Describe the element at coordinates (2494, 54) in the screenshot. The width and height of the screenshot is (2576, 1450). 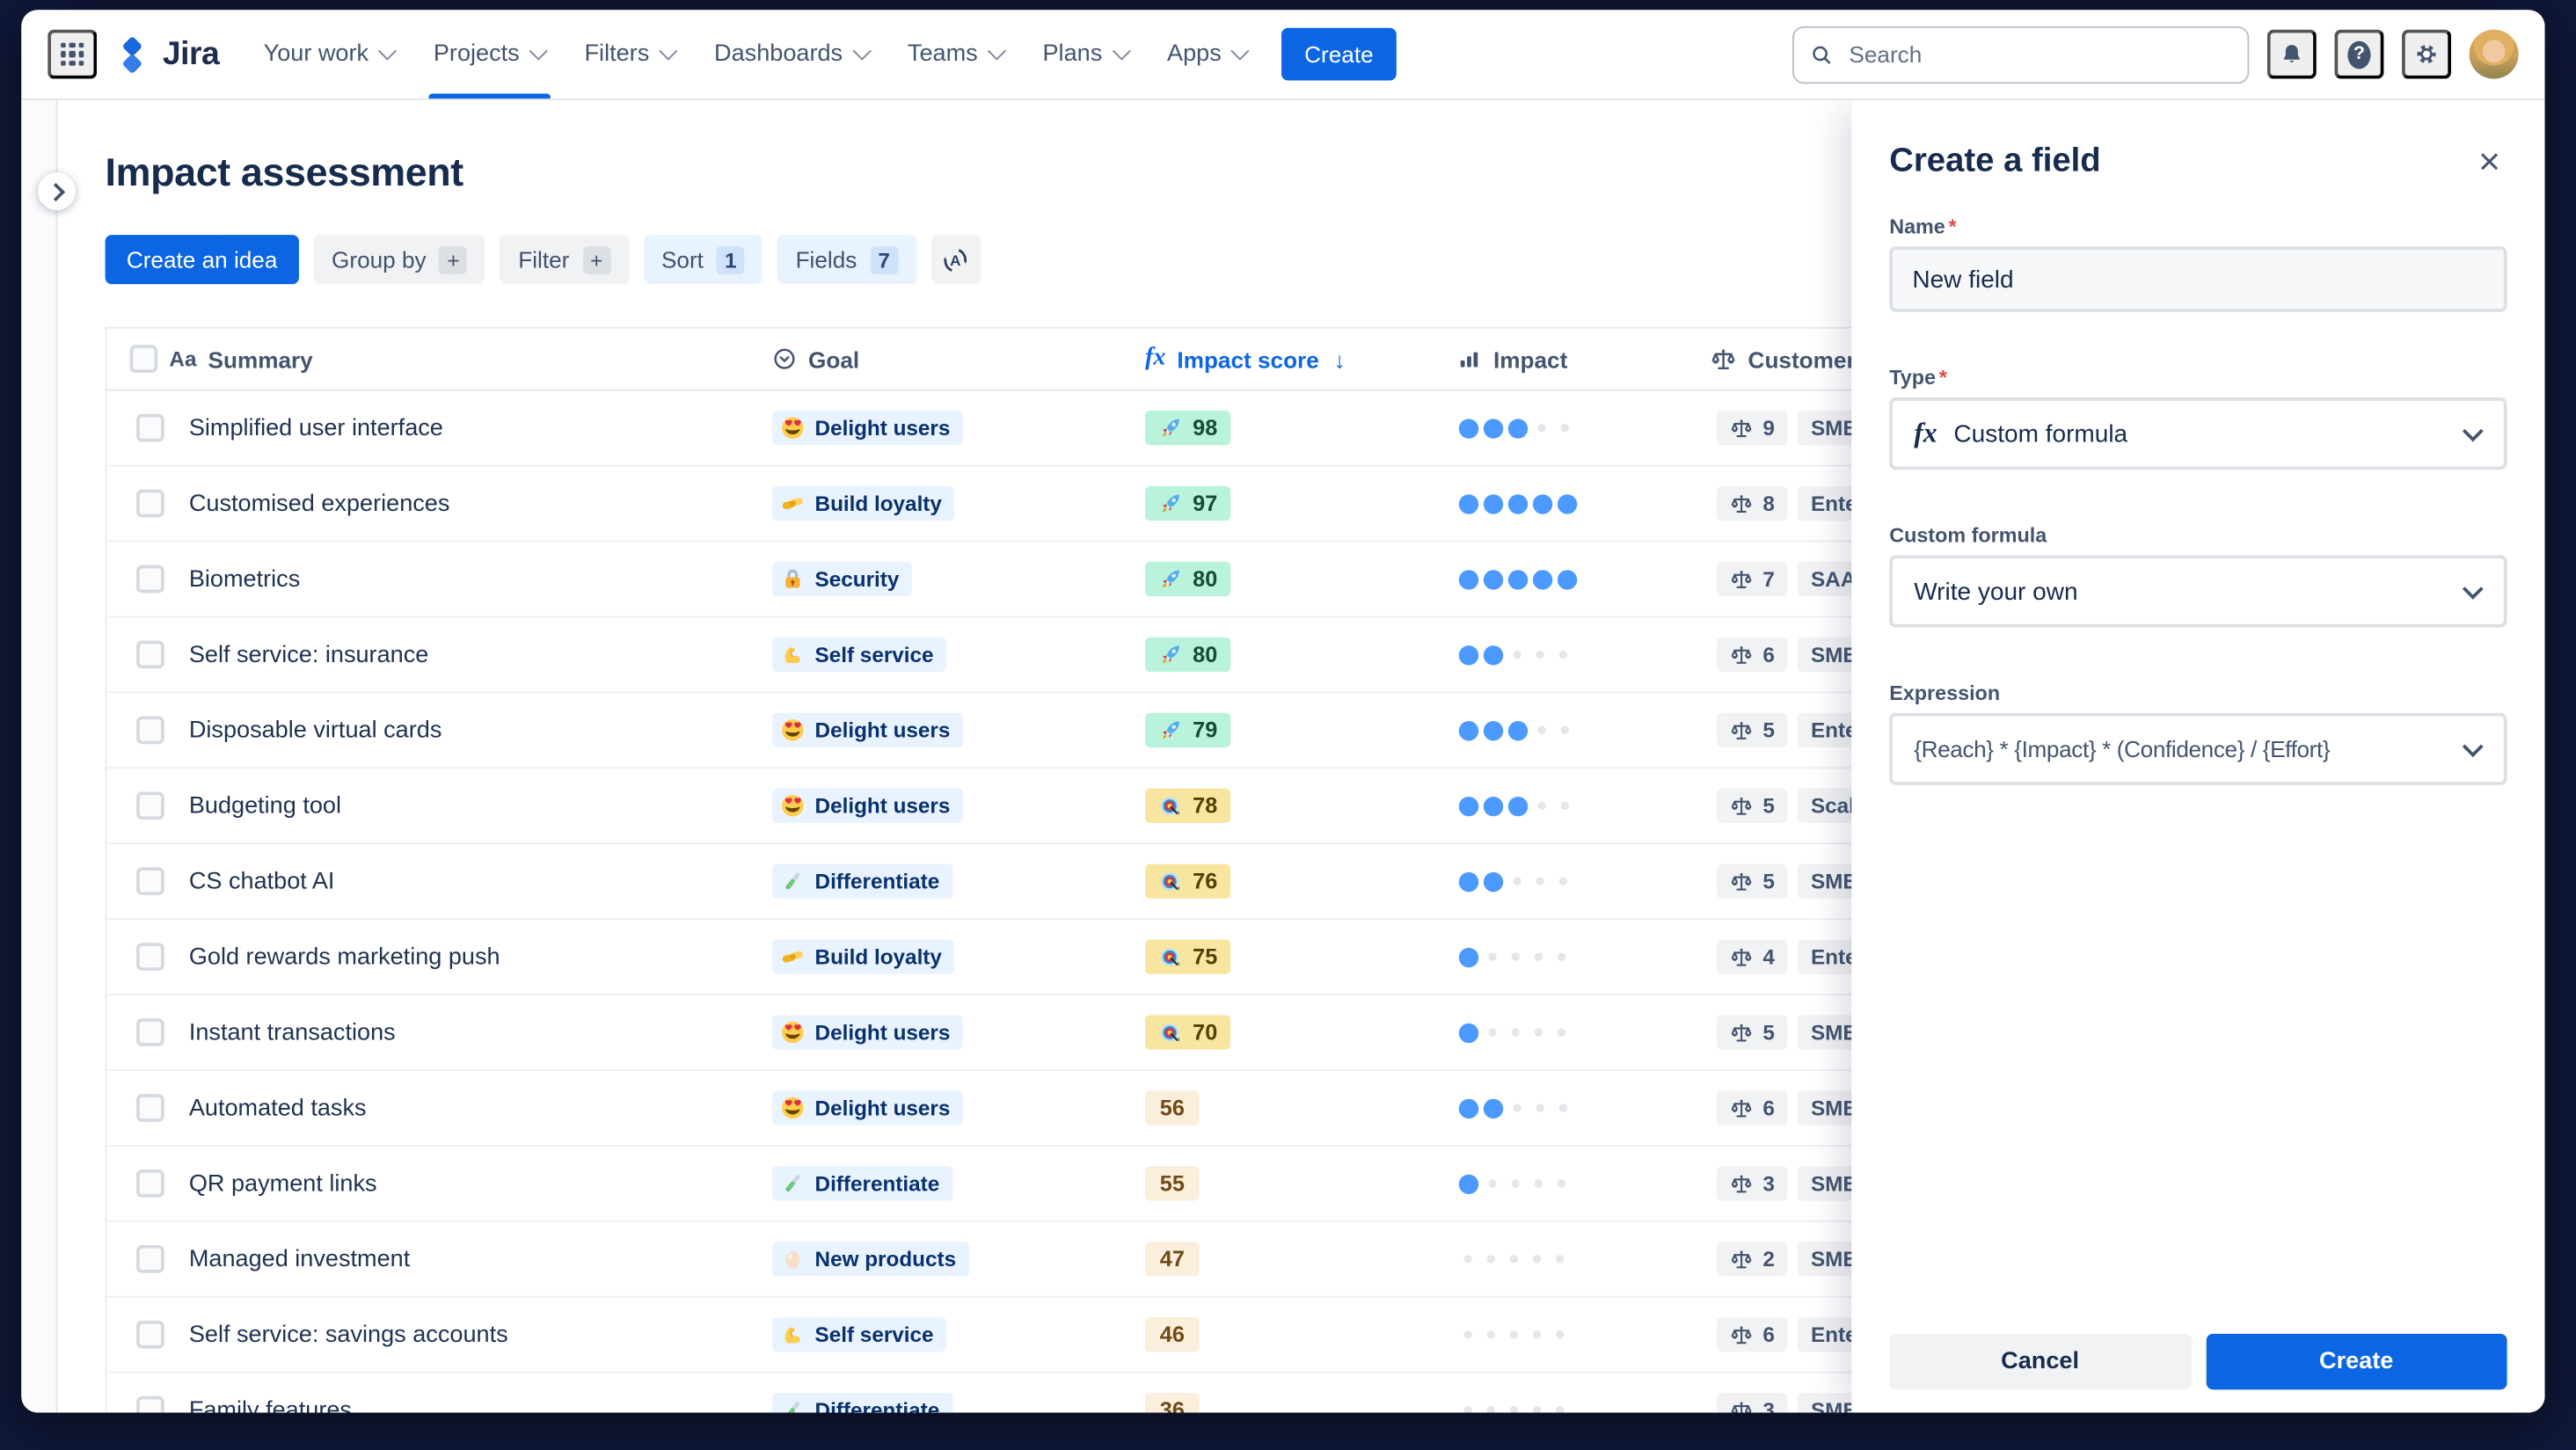
I see `user-avatar` at that location.